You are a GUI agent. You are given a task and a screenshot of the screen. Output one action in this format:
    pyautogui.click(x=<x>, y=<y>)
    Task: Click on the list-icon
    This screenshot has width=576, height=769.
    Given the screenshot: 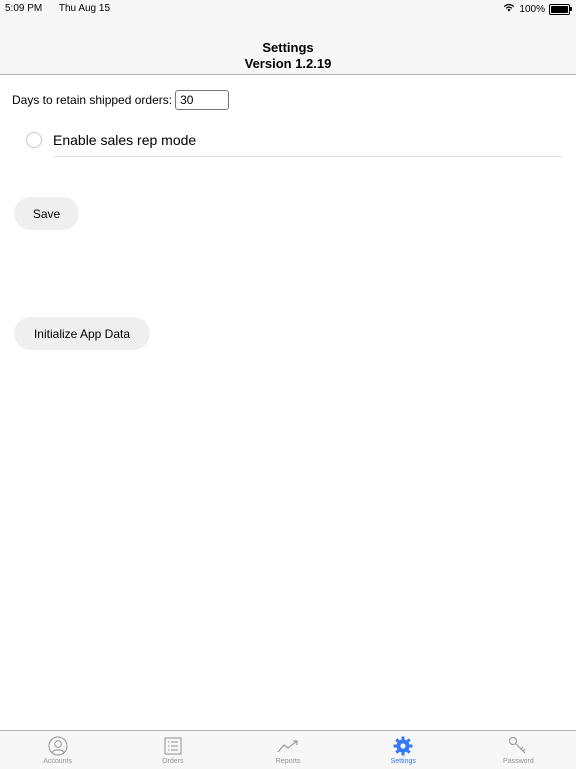 What is the action you would take?
    pyautogui.click(x=173, y=746)
    